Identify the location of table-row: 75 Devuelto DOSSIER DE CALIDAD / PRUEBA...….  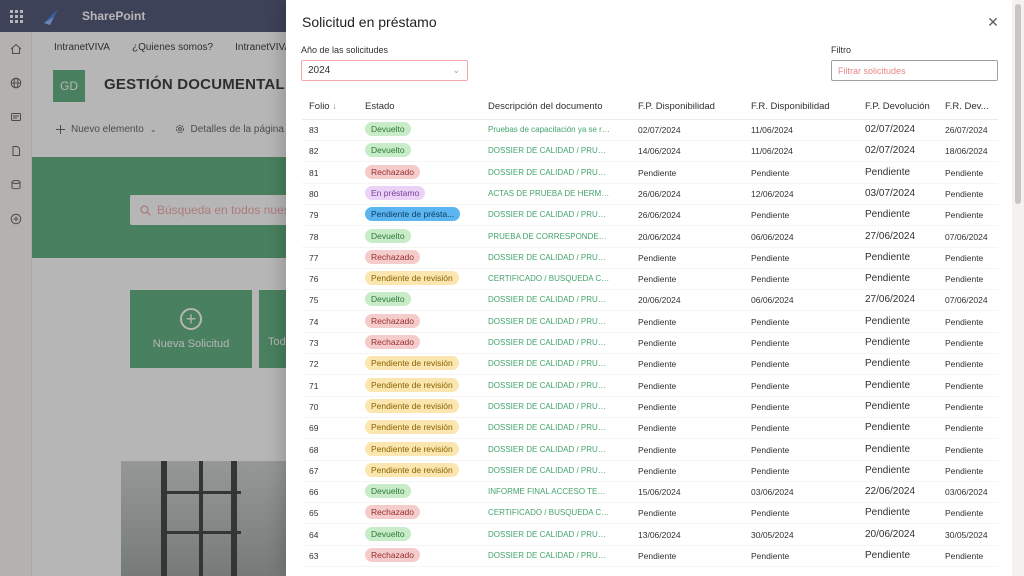
(650, 301).